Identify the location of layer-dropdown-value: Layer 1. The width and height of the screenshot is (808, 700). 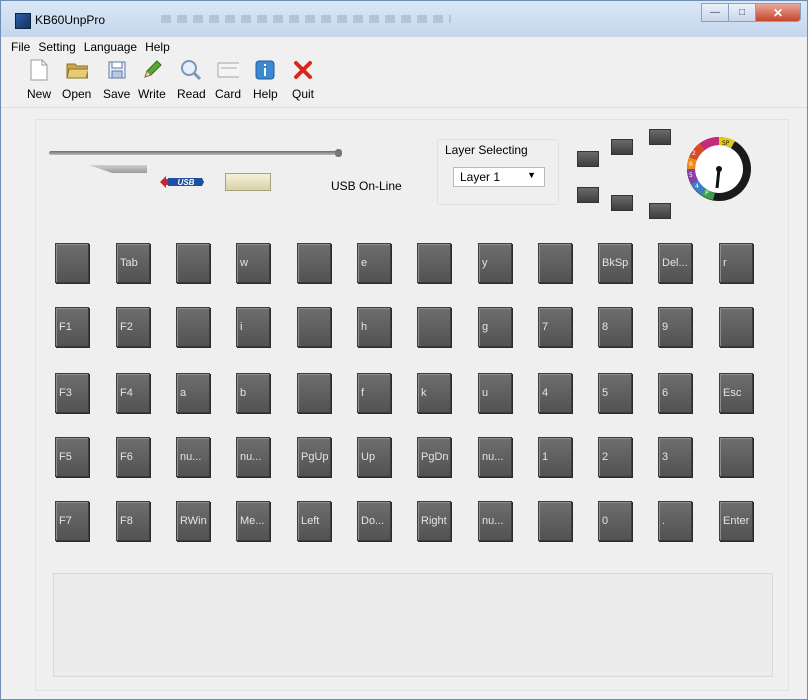
(480, 177).